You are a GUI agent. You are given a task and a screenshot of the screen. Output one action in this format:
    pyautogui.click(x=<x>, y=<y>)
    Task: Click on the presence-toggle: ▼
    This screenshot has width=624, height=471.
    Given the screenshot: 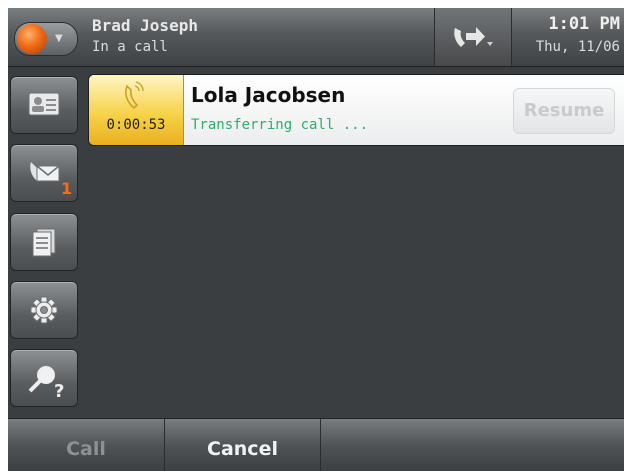 What is the action you would take?
    pyautogui.click(x=46, y=39)
    